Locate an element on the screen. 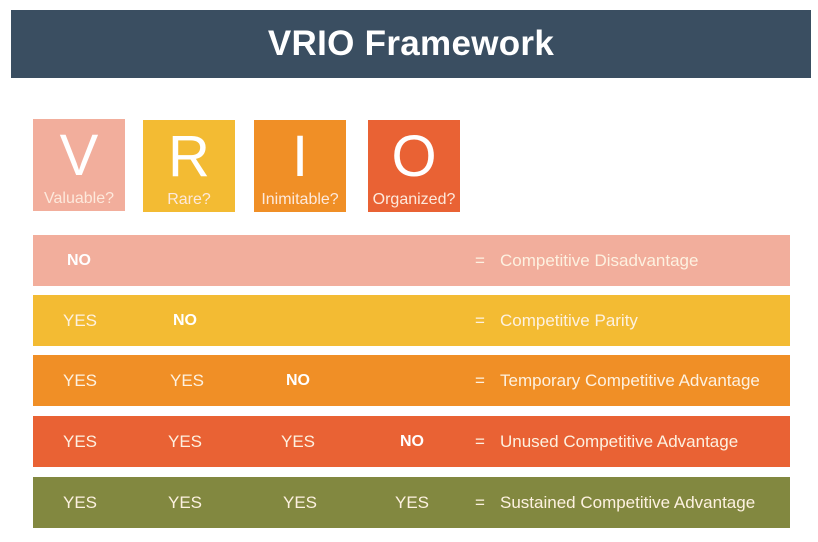  answer-rare: NO is located at coordinates (185, 320).